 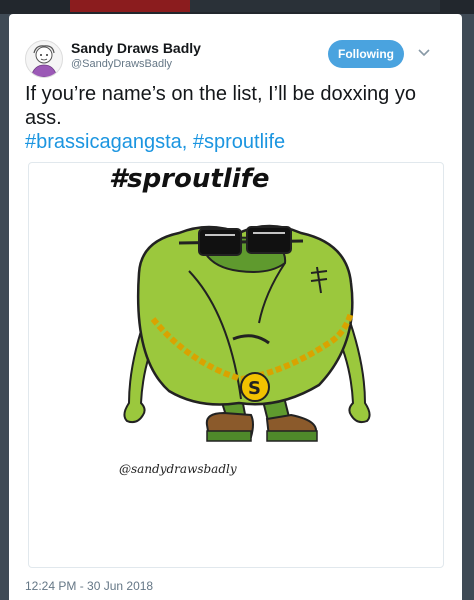 I want to click on sunglasses-right-lens, so click(x=269, y=240).